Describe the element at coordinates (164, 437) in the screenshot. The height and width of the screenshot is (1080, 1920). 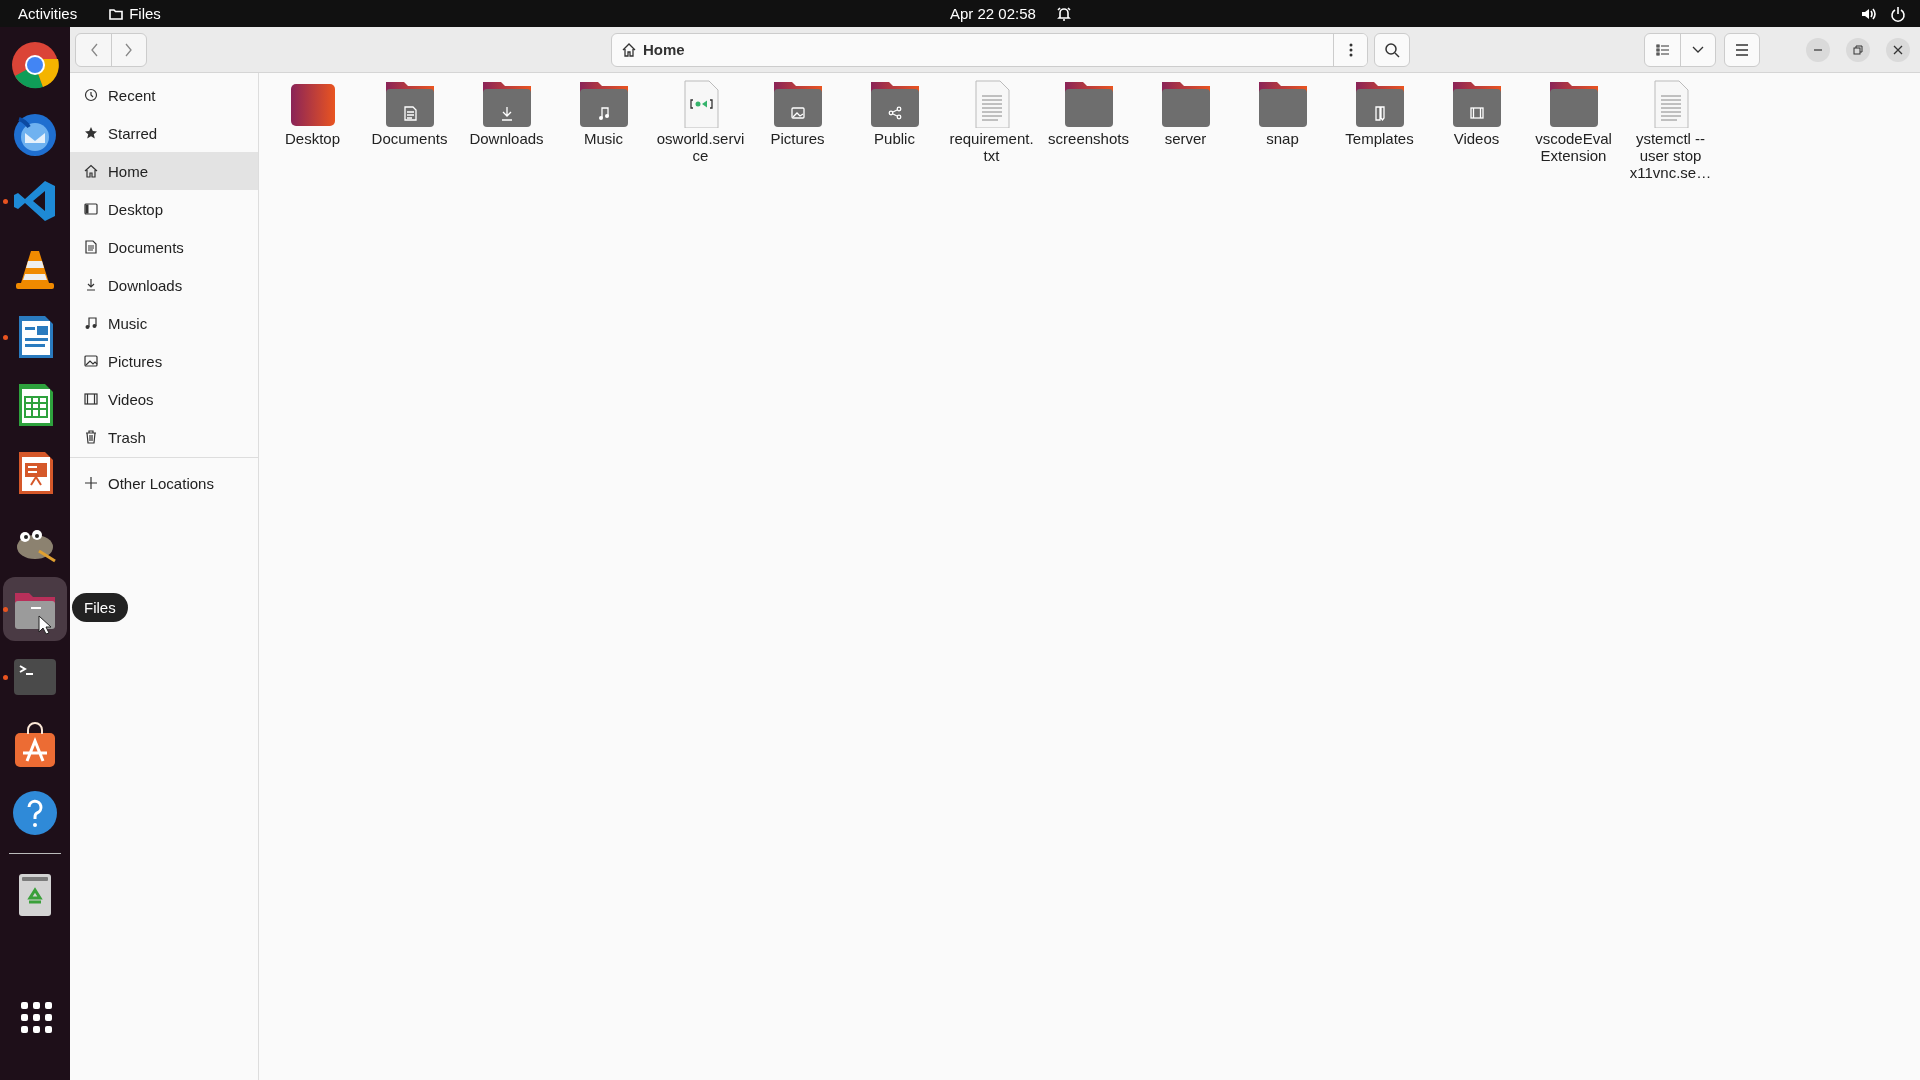
I see `sidebar-item: Trash` at that location.